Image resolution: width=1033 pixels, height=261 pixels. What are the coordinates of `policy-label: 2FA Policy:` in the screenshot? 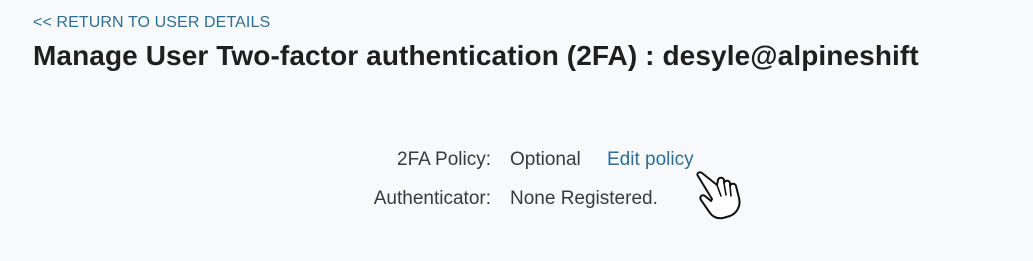 It's located at (444, 159).